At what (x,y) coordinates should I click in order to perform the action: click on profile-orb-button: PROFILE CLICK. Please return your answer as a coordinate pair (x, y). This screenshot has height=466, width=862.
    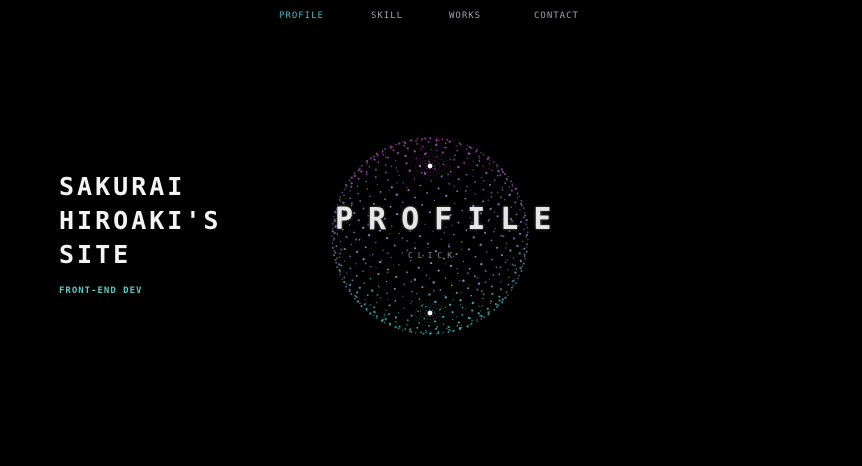
    Looking at the image, I should click on (435, 234).